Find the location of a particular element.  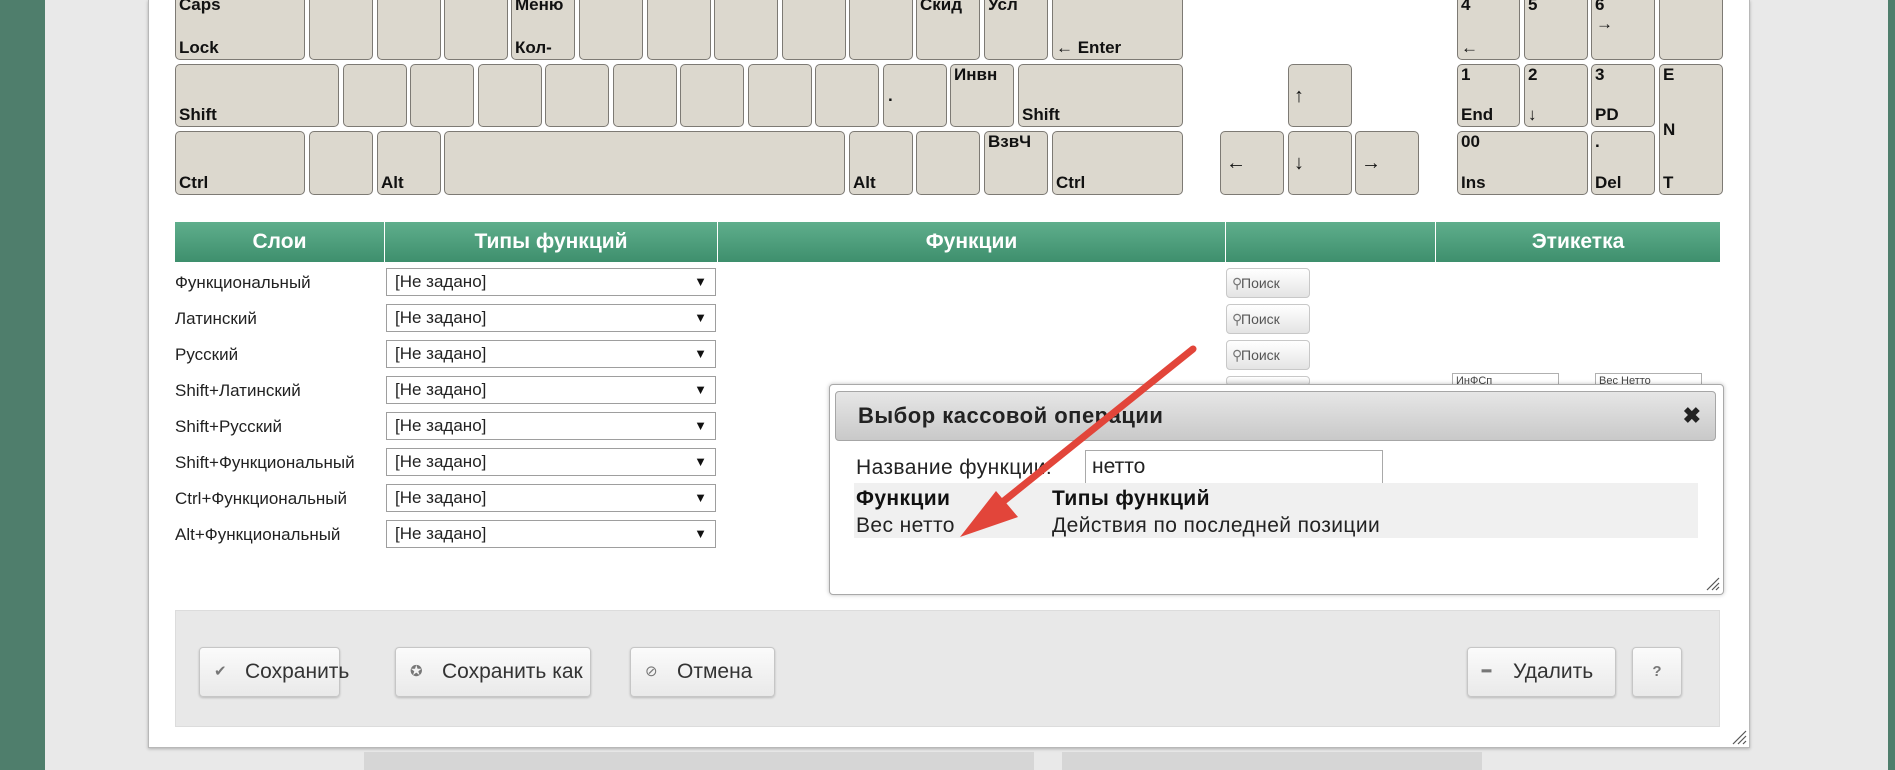

layer-label: Shift+Латинский is located at coordinates (238, 390).